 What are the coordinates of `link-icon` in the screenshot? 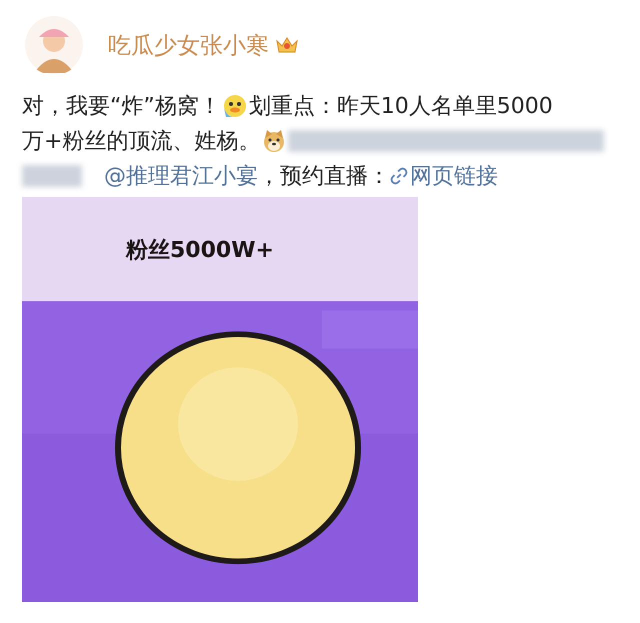 It's located at (399, 175).